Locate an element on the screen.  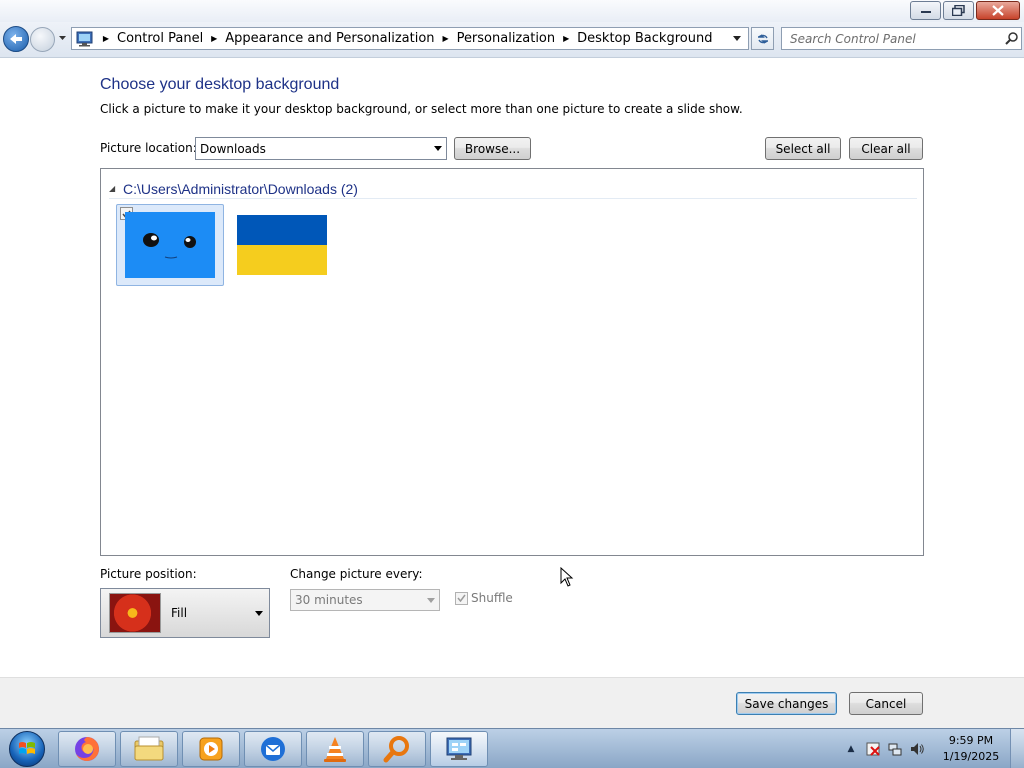
windows-logo-icon is located at coordinates (27, 749).